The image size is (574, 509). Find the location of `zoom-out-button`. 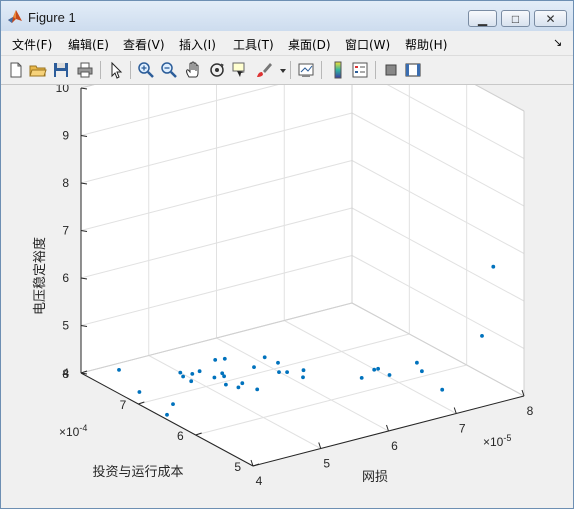

zoom-out-button is located at coordinates (169, 70).